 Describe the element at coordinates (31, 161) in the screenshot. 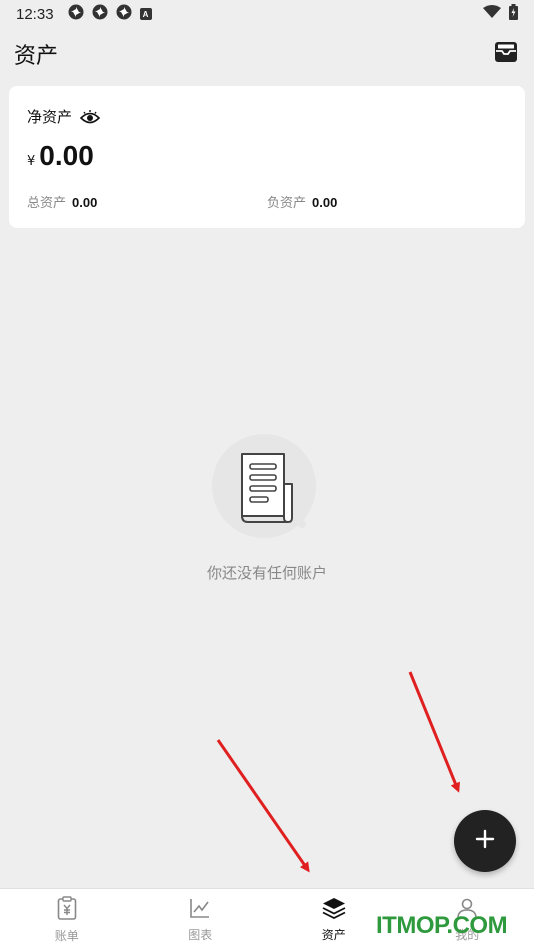

I see `currency-symbol: ¥` at that location.